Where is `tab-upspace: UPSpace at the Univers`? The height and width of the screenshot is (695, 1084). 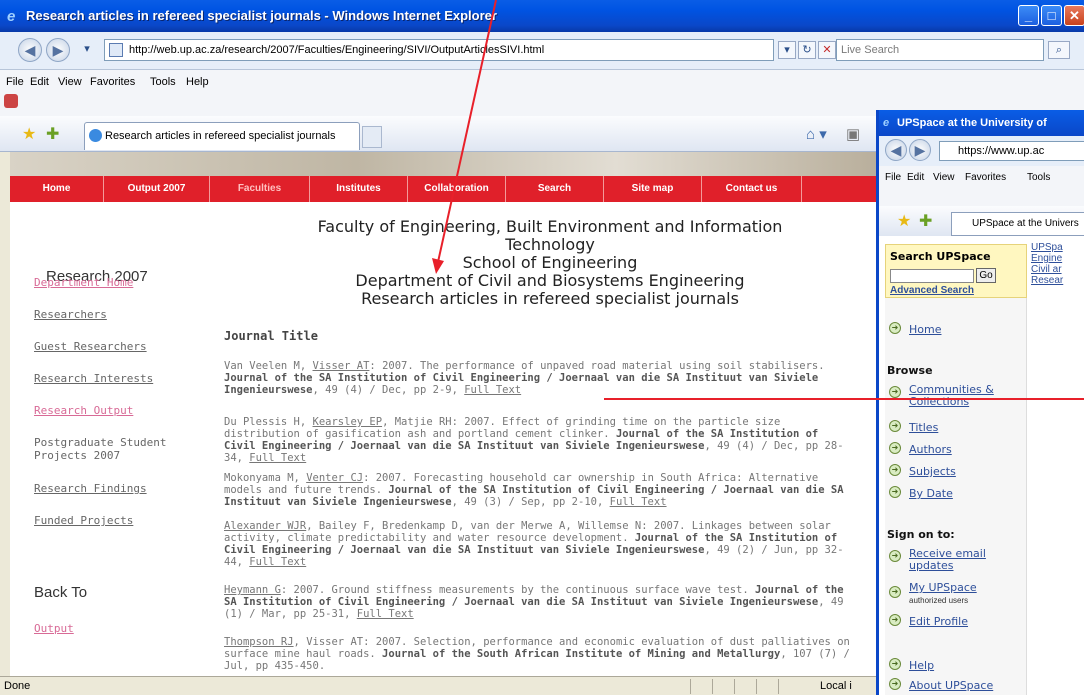
tab-upspace: UPSpace at the Univers is located at coordinates (1017, 224).